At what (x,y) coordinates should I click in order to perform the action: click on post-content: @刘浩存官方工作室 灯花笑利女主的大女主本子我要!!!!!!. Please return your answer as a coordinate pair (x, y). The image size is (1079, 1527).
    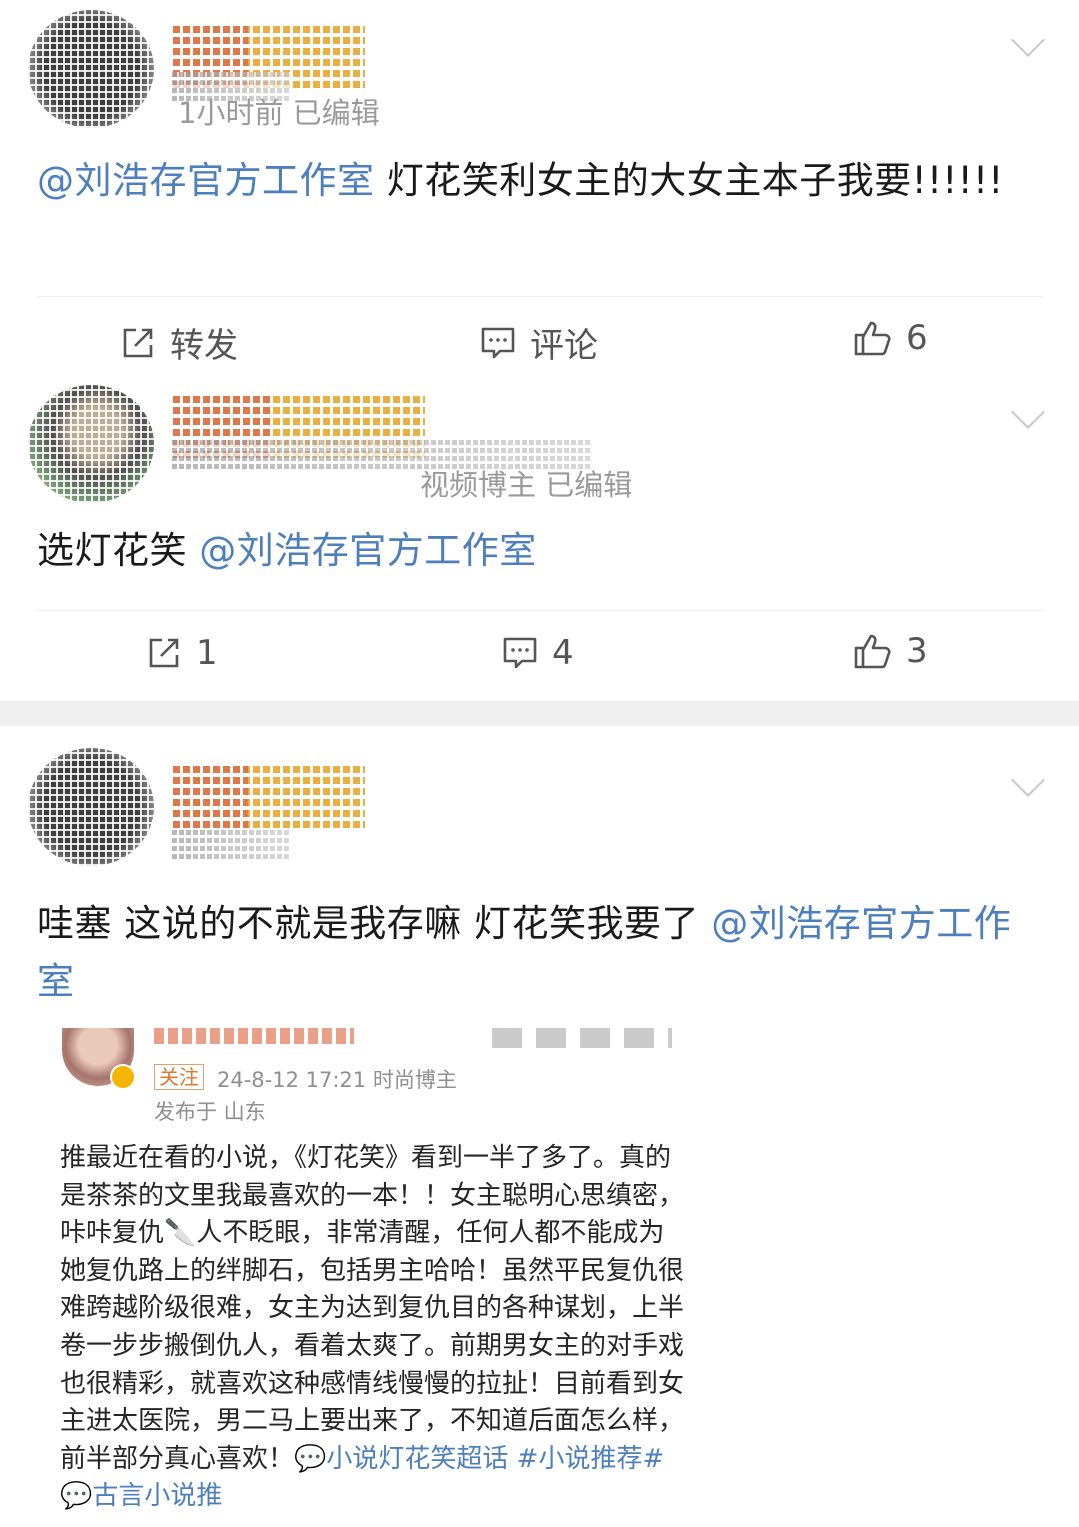
    Looking at the image, I should click on (542, 181).